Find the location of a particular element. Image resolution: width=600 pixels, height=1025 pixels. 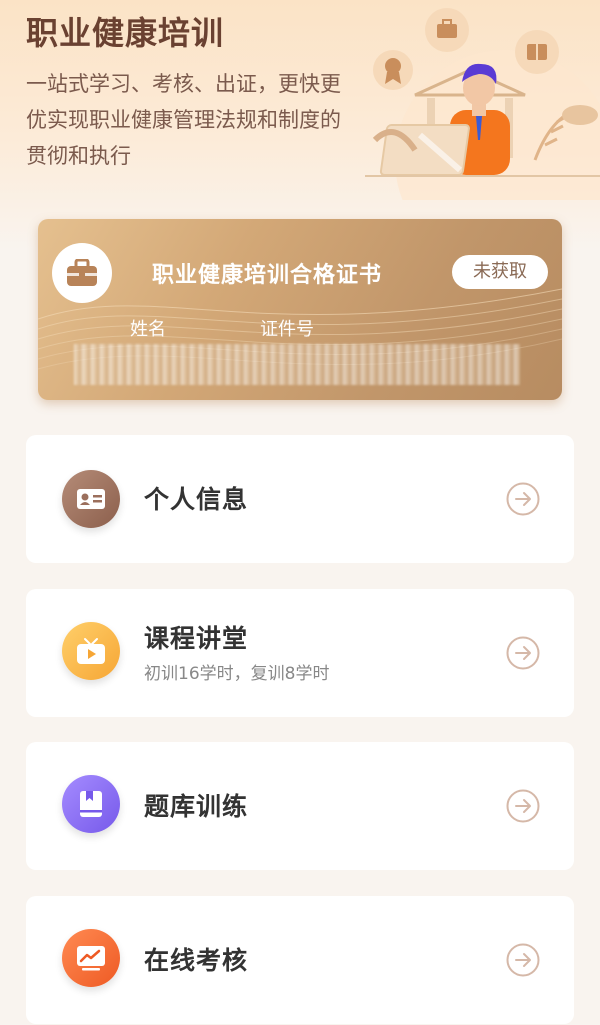

menu-item-personal-info: 个人信息 is located at coordinates (300, 499).